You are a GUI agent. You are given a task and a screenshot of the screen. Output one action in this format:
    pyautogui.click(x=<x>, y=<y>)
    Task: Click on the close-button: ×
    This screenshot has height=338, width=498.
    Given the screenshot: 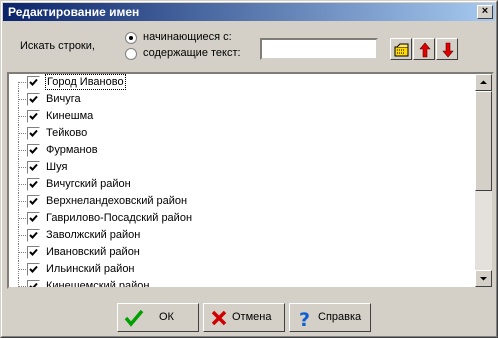 What is the action you would take?
    pyautogui.click(x=485, y=12)
    